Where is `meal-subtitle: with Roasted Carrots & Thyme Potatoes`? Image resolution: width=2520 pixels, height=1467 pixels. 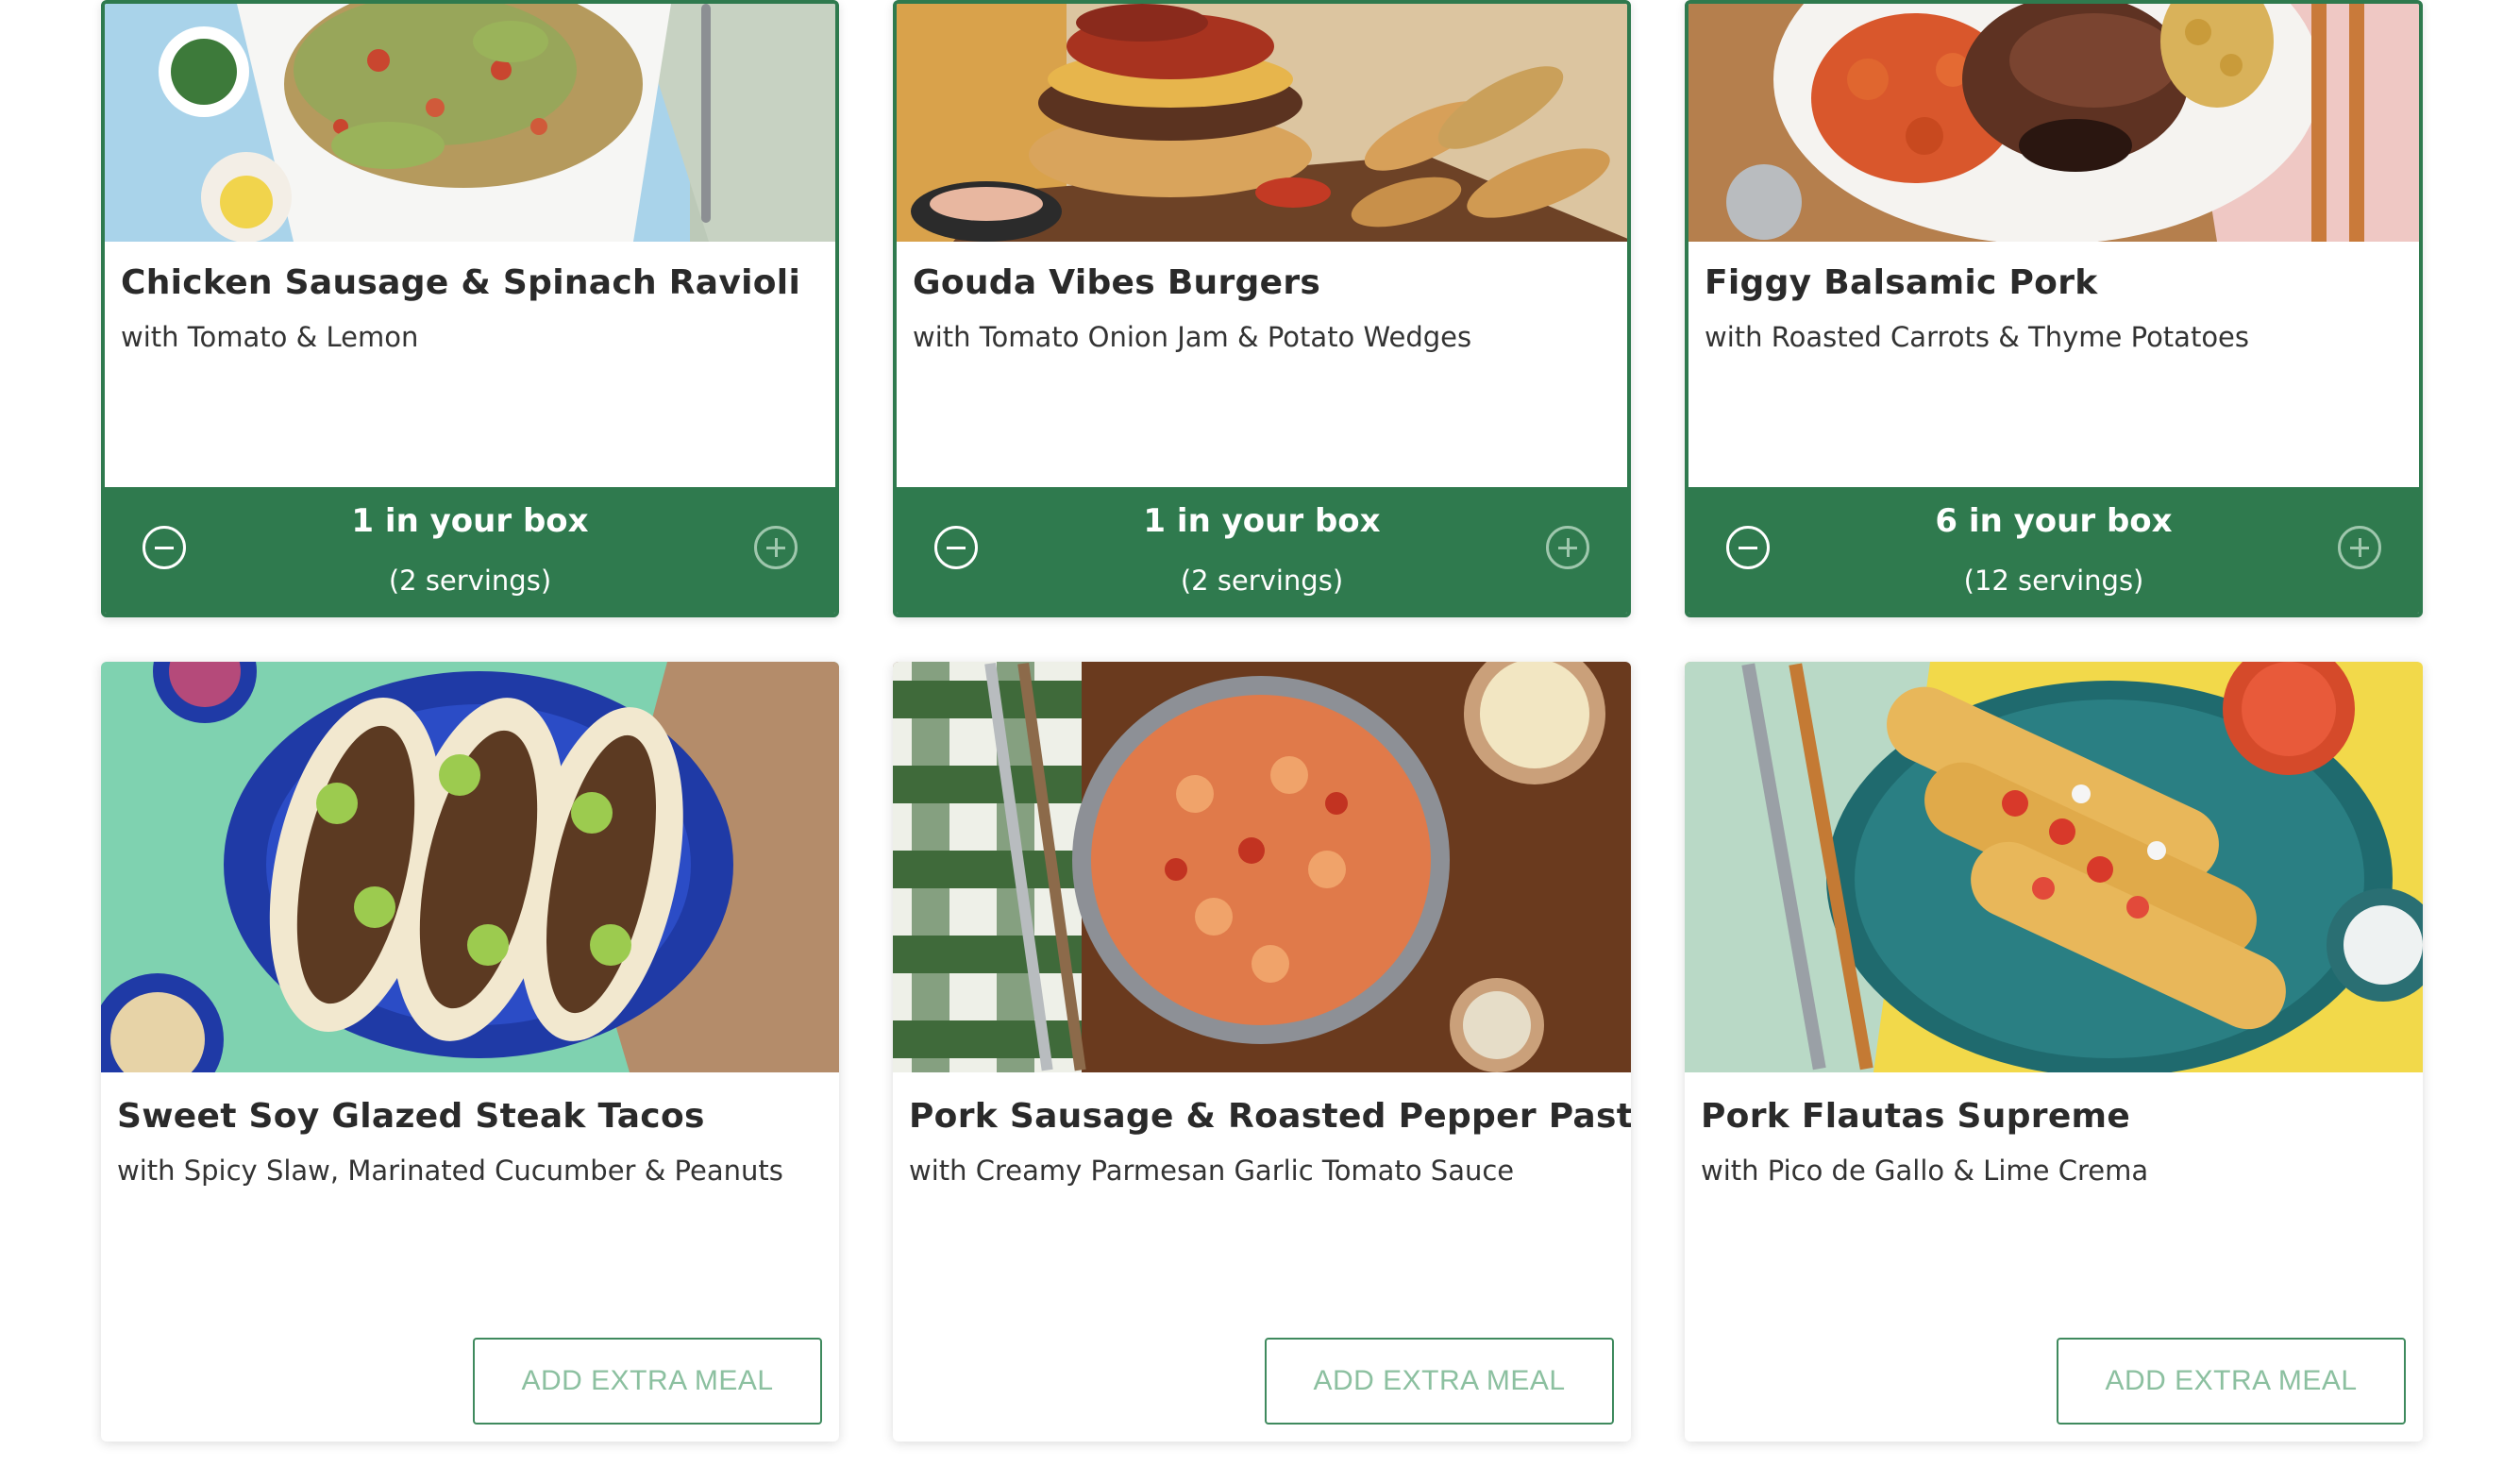 meal-subtitle: with Roasted Carrots & Thyme Potatoes is located at coordinates (1977, 337).